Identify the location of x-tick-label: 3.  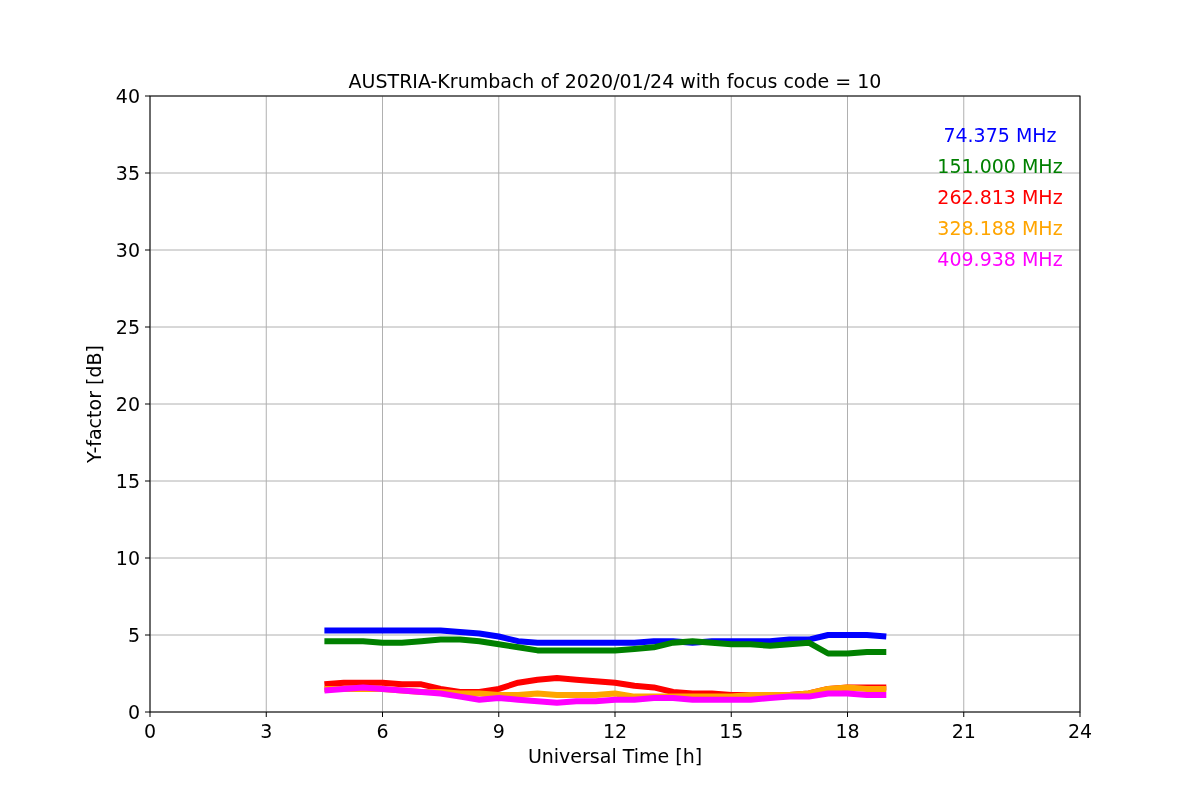
(266, 731).